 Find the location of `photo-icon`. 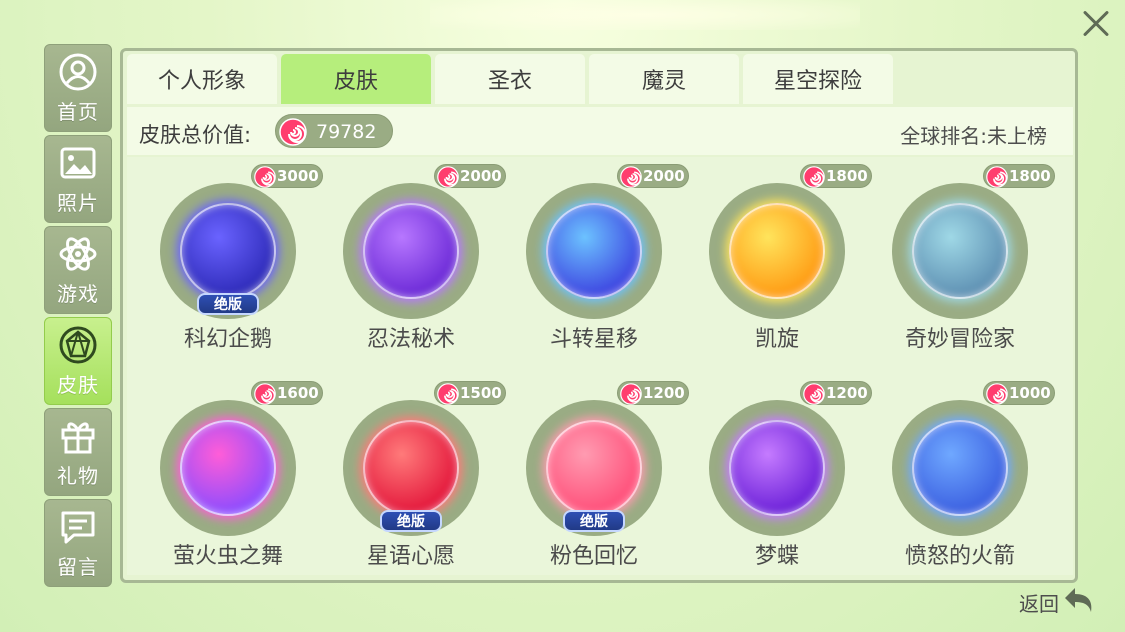

photo-icon is located at coordinates (78, 163).